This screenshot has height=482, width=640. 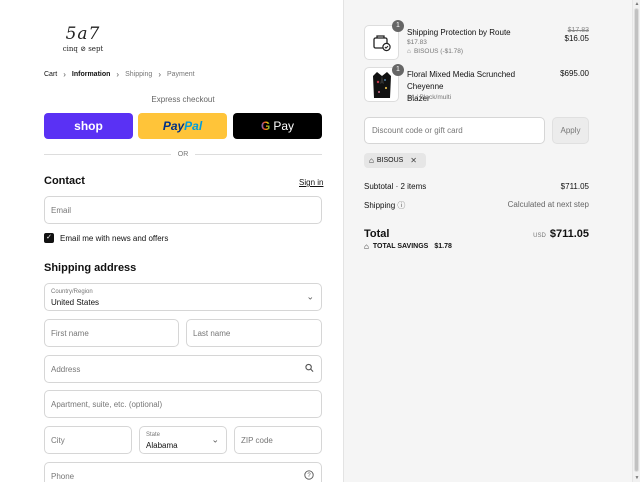 I want to click on savings-value: $1.78, so click(x=443, y=246).